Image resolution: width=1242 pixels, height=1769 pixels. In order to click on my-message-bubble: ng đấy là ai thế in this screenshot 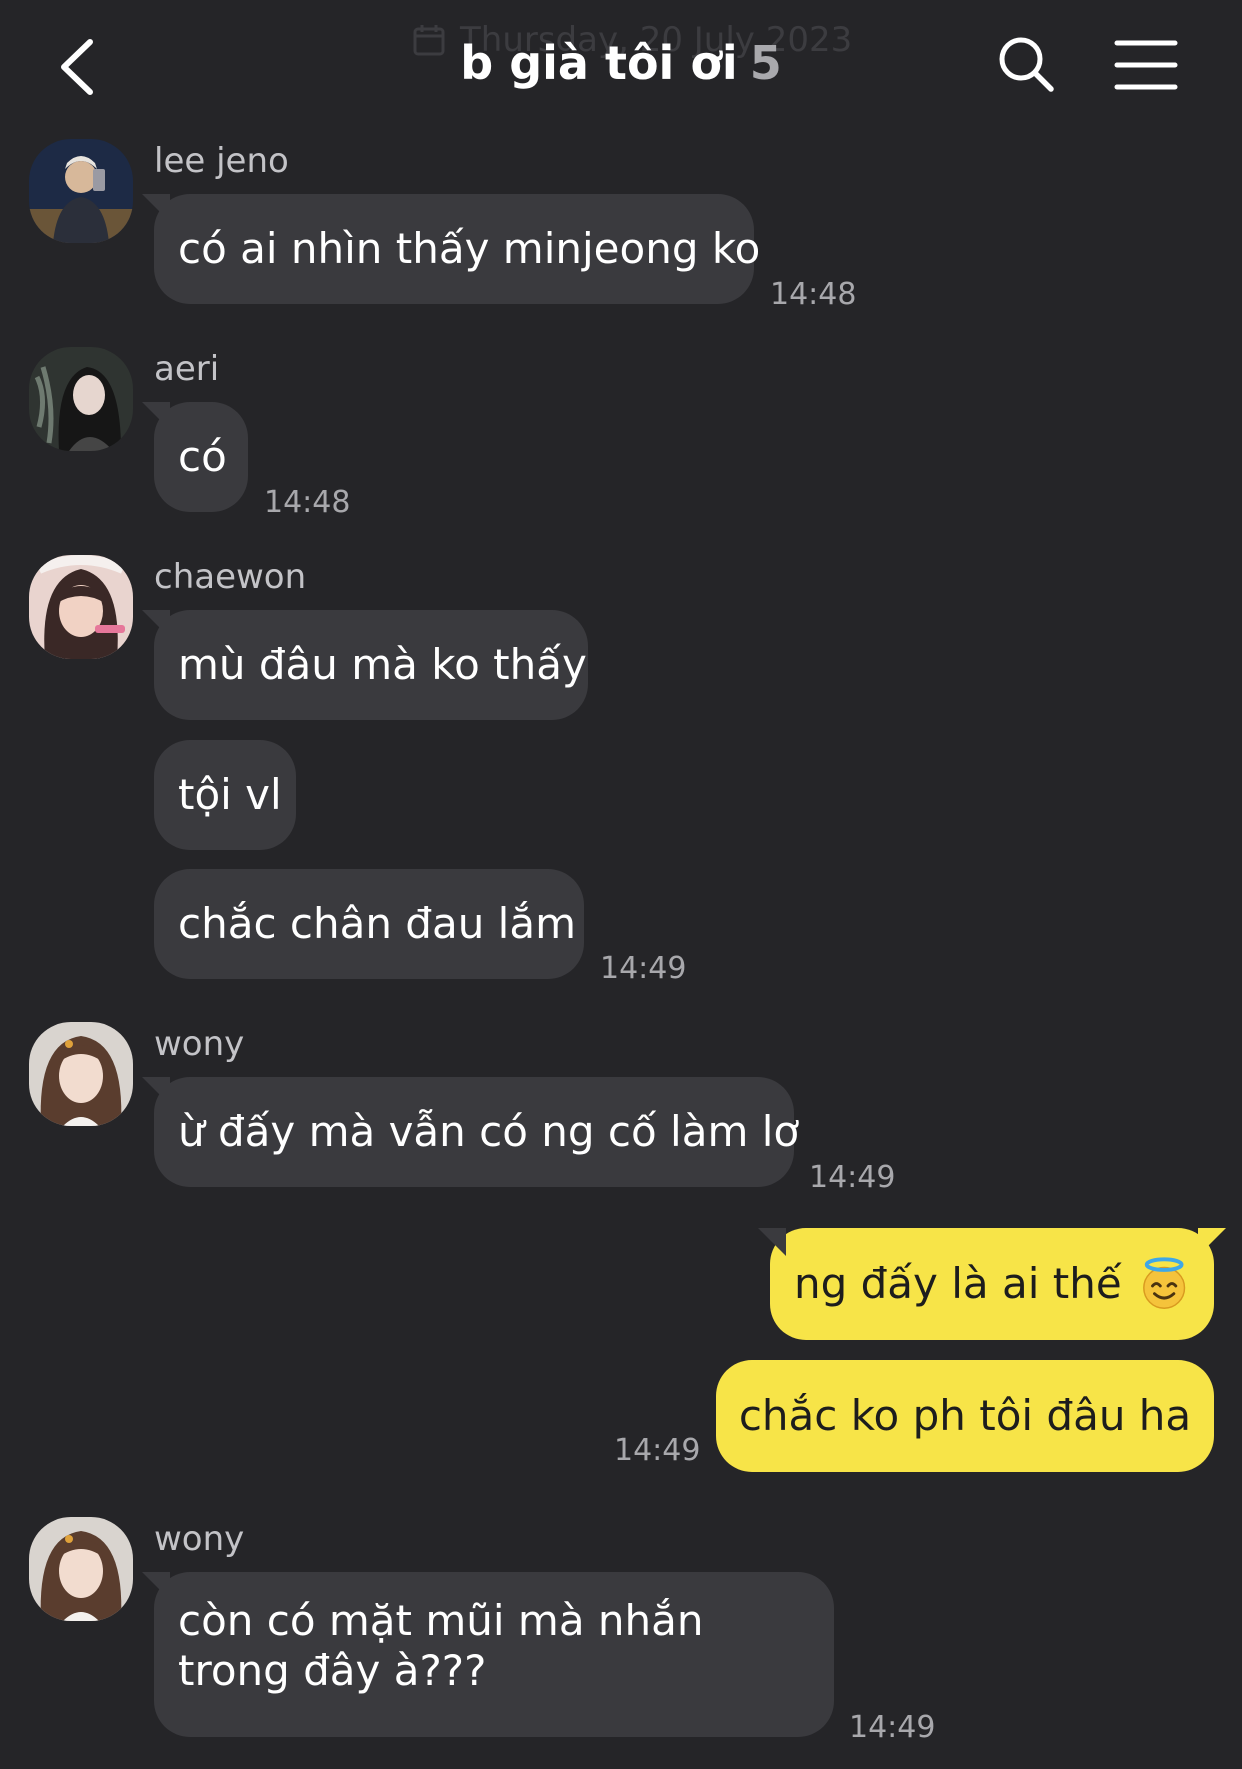, I will do `click(992, 1284)`.